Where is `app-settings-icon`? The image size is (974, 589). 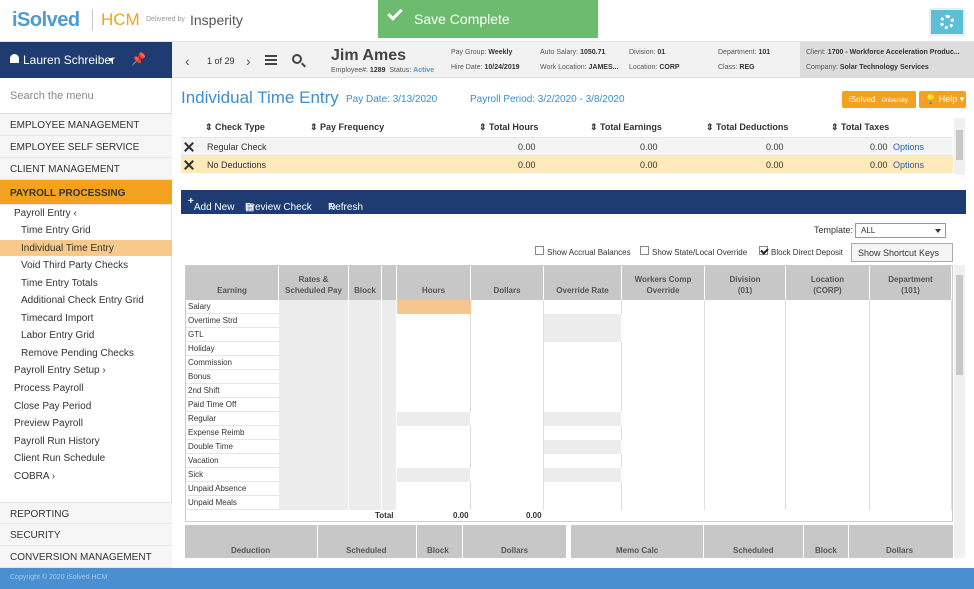
app-settings-icon is located at coordinates (947, 22).